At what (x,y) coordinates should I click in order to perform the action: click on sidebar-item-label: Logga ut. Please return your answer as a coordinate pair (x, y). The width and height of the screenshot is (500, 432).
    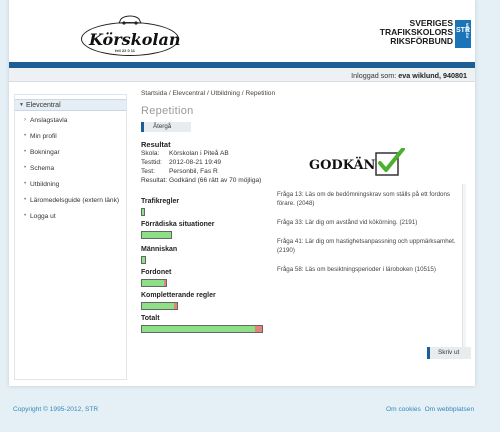
    Looking at the image, I should click on (43, 216).